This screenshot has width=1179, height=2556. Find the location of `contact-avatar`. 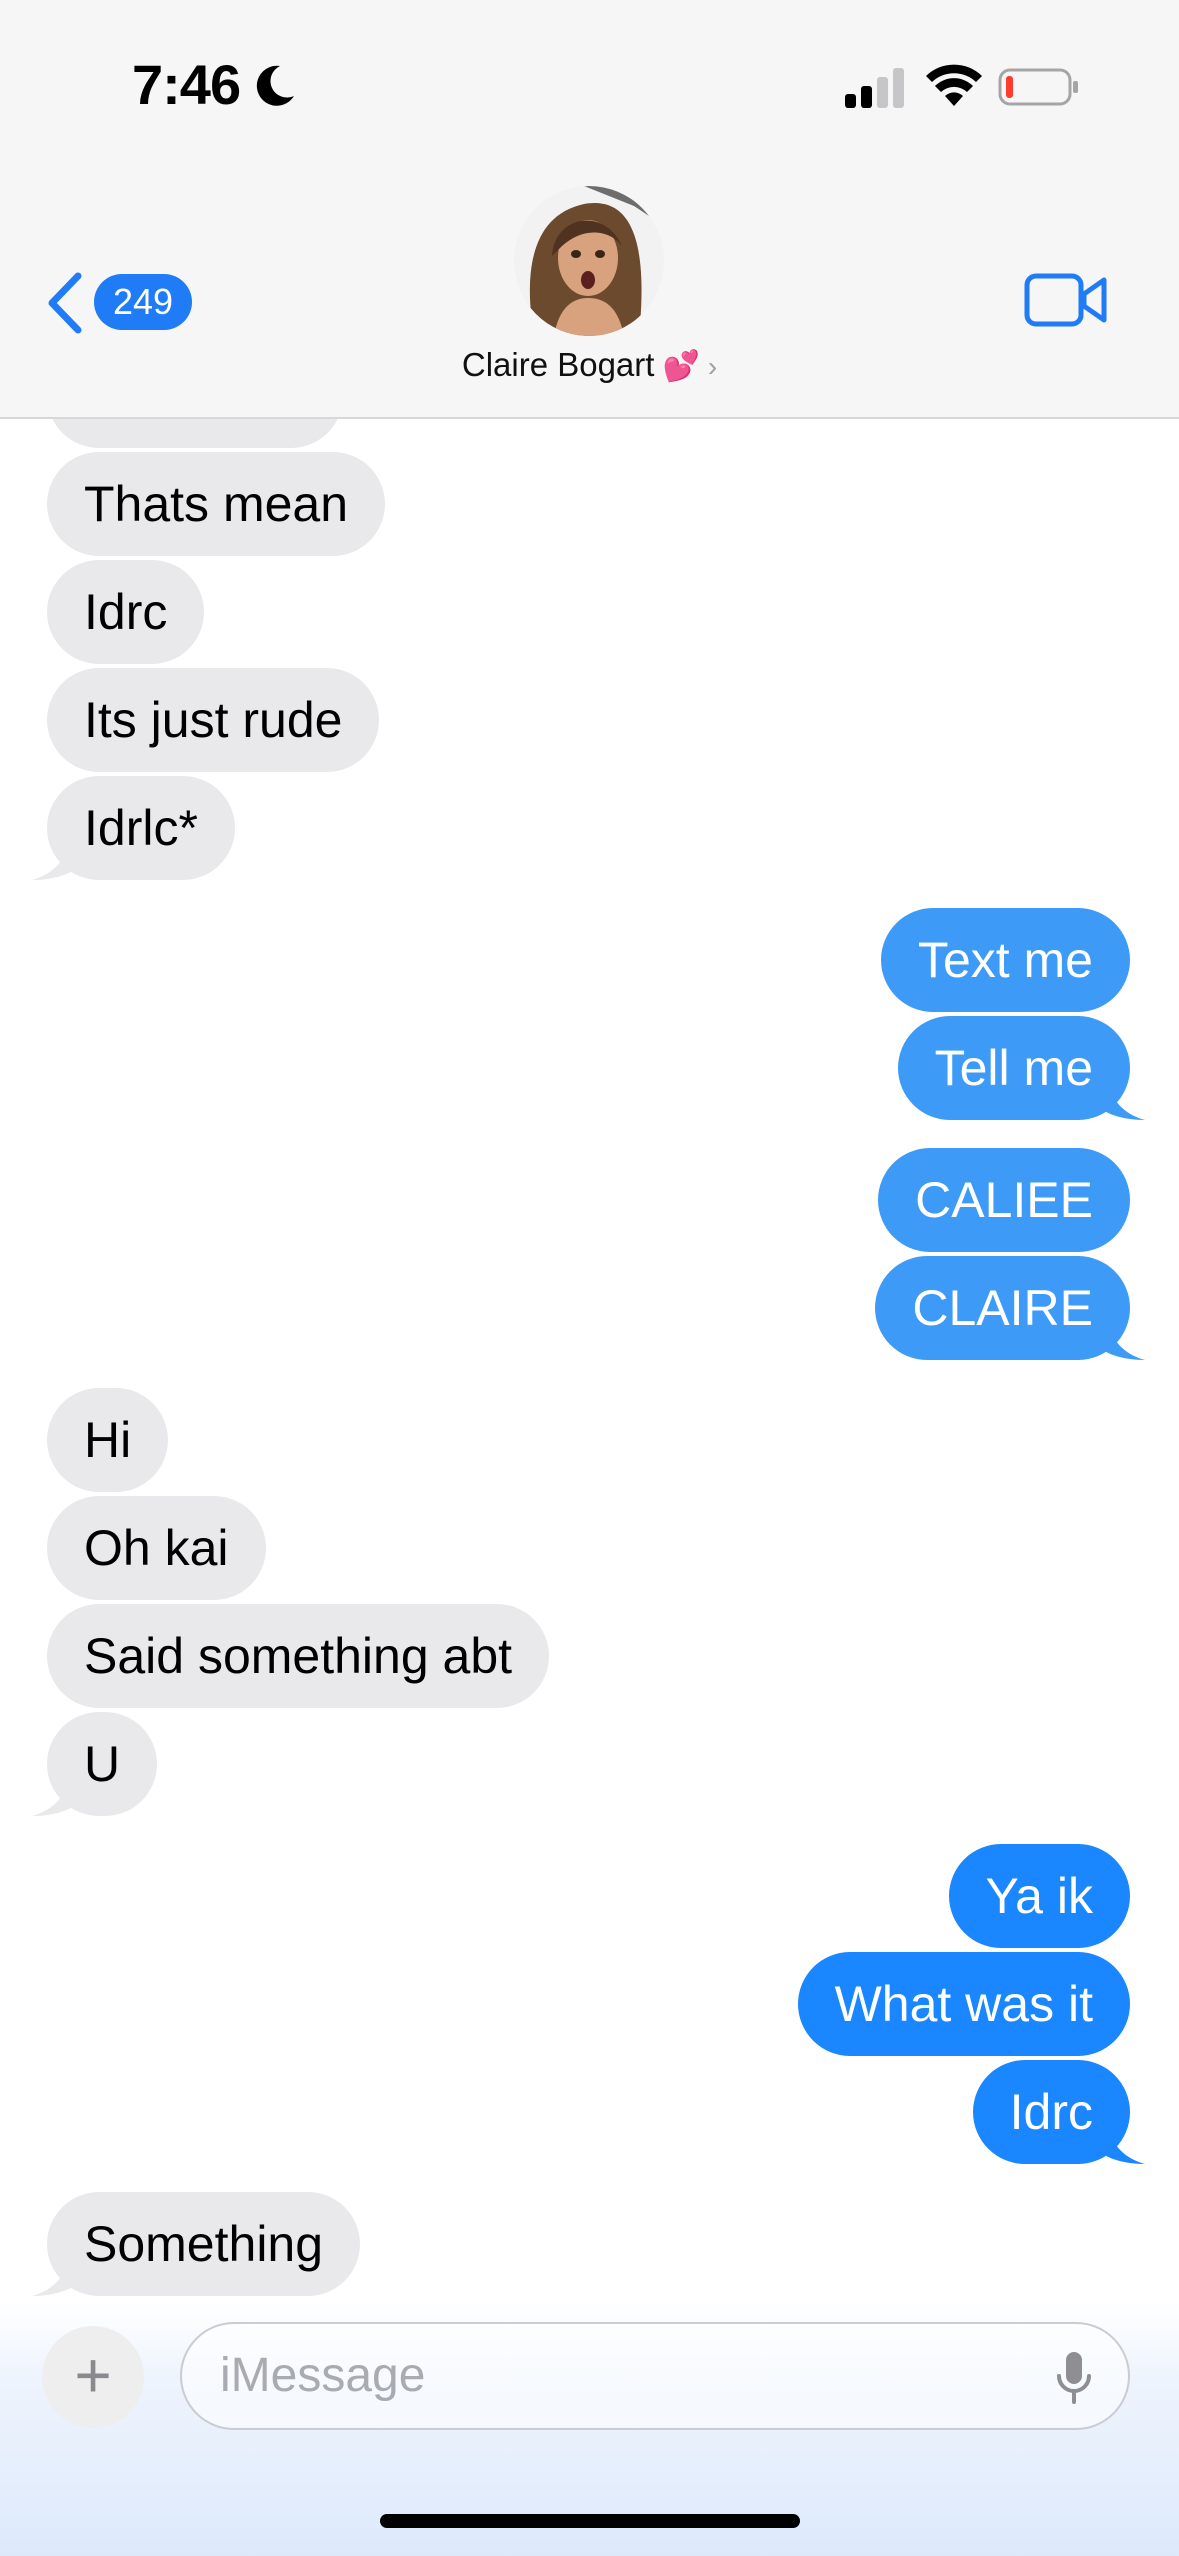

contact-avatar is located at coordinates (589, 261).